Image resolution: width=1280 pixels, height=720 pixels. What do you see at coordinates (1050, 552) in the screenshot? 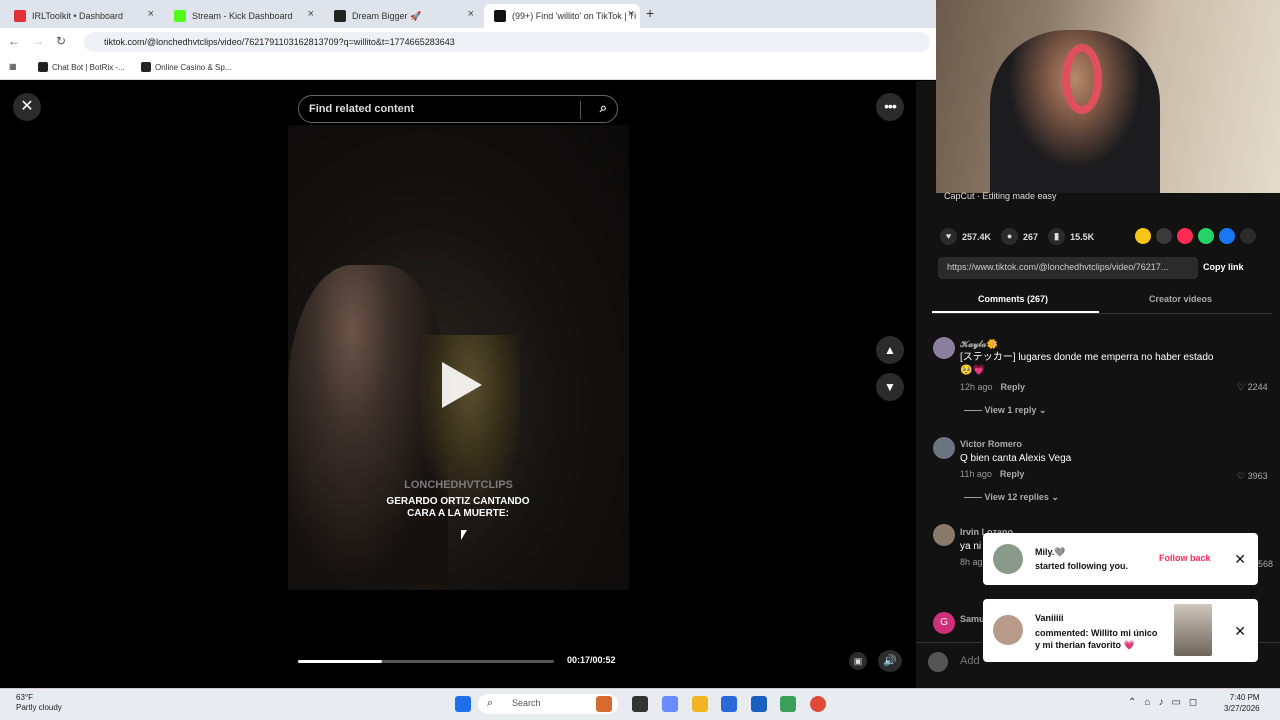
I see `notification-user: Mily.🩶` at bounding box center [1050, 552].